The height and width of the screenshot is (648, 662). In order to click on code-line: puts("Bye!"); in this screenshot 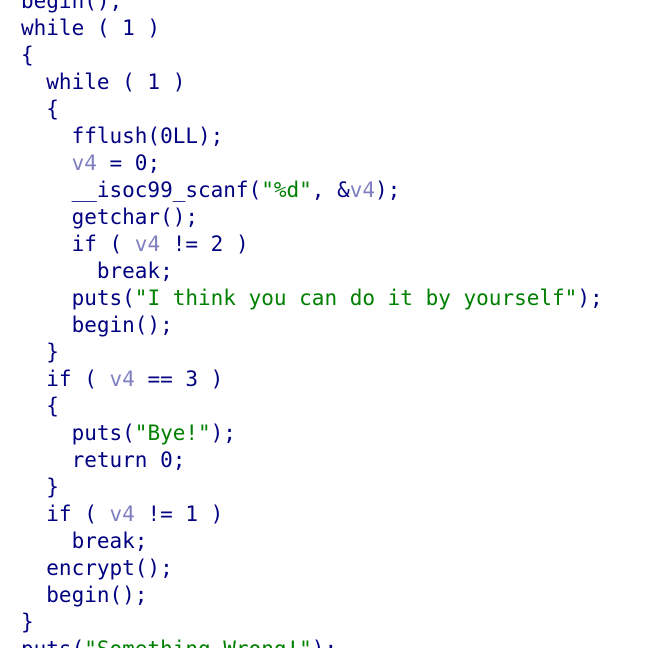, I will do `click(128, 433)`.